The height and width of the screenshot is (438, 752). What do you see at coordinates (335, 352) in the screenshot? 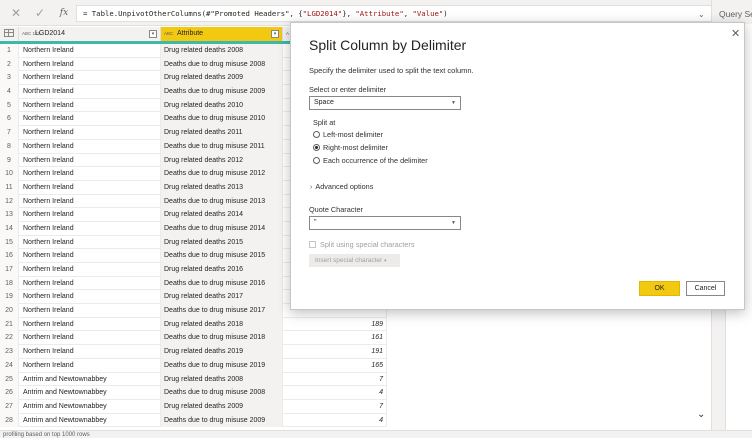
I see `cell-value: 191` at bounding box center [335, 352].